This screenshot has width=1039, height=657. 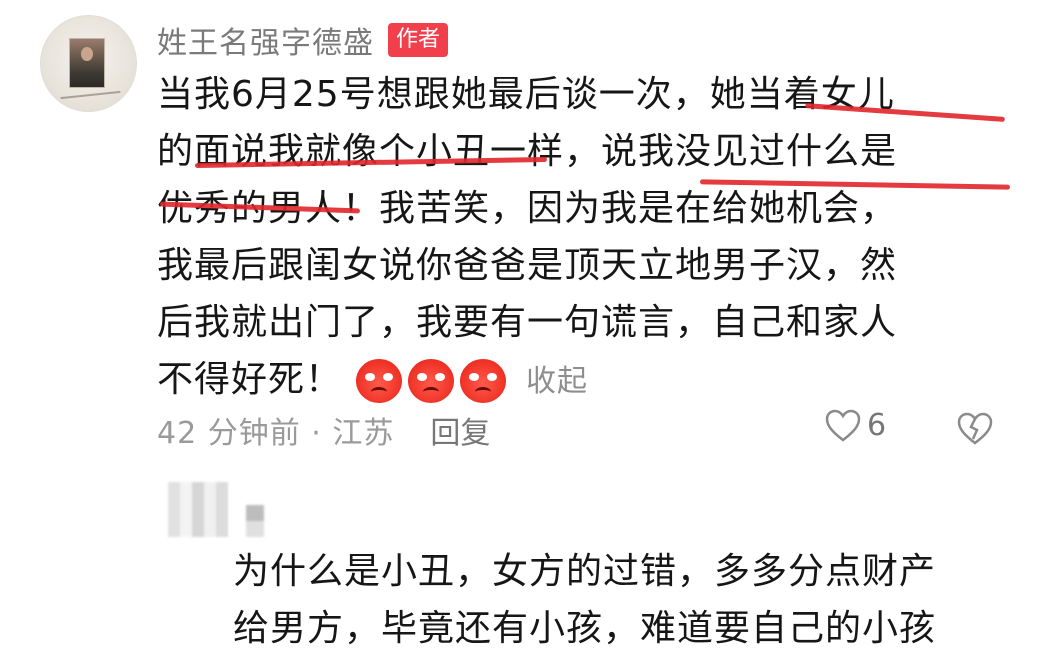 I want to click on comment-line: 的面说我就像个小丑一样，说我没见过什么是, so click(x=527, y=151).